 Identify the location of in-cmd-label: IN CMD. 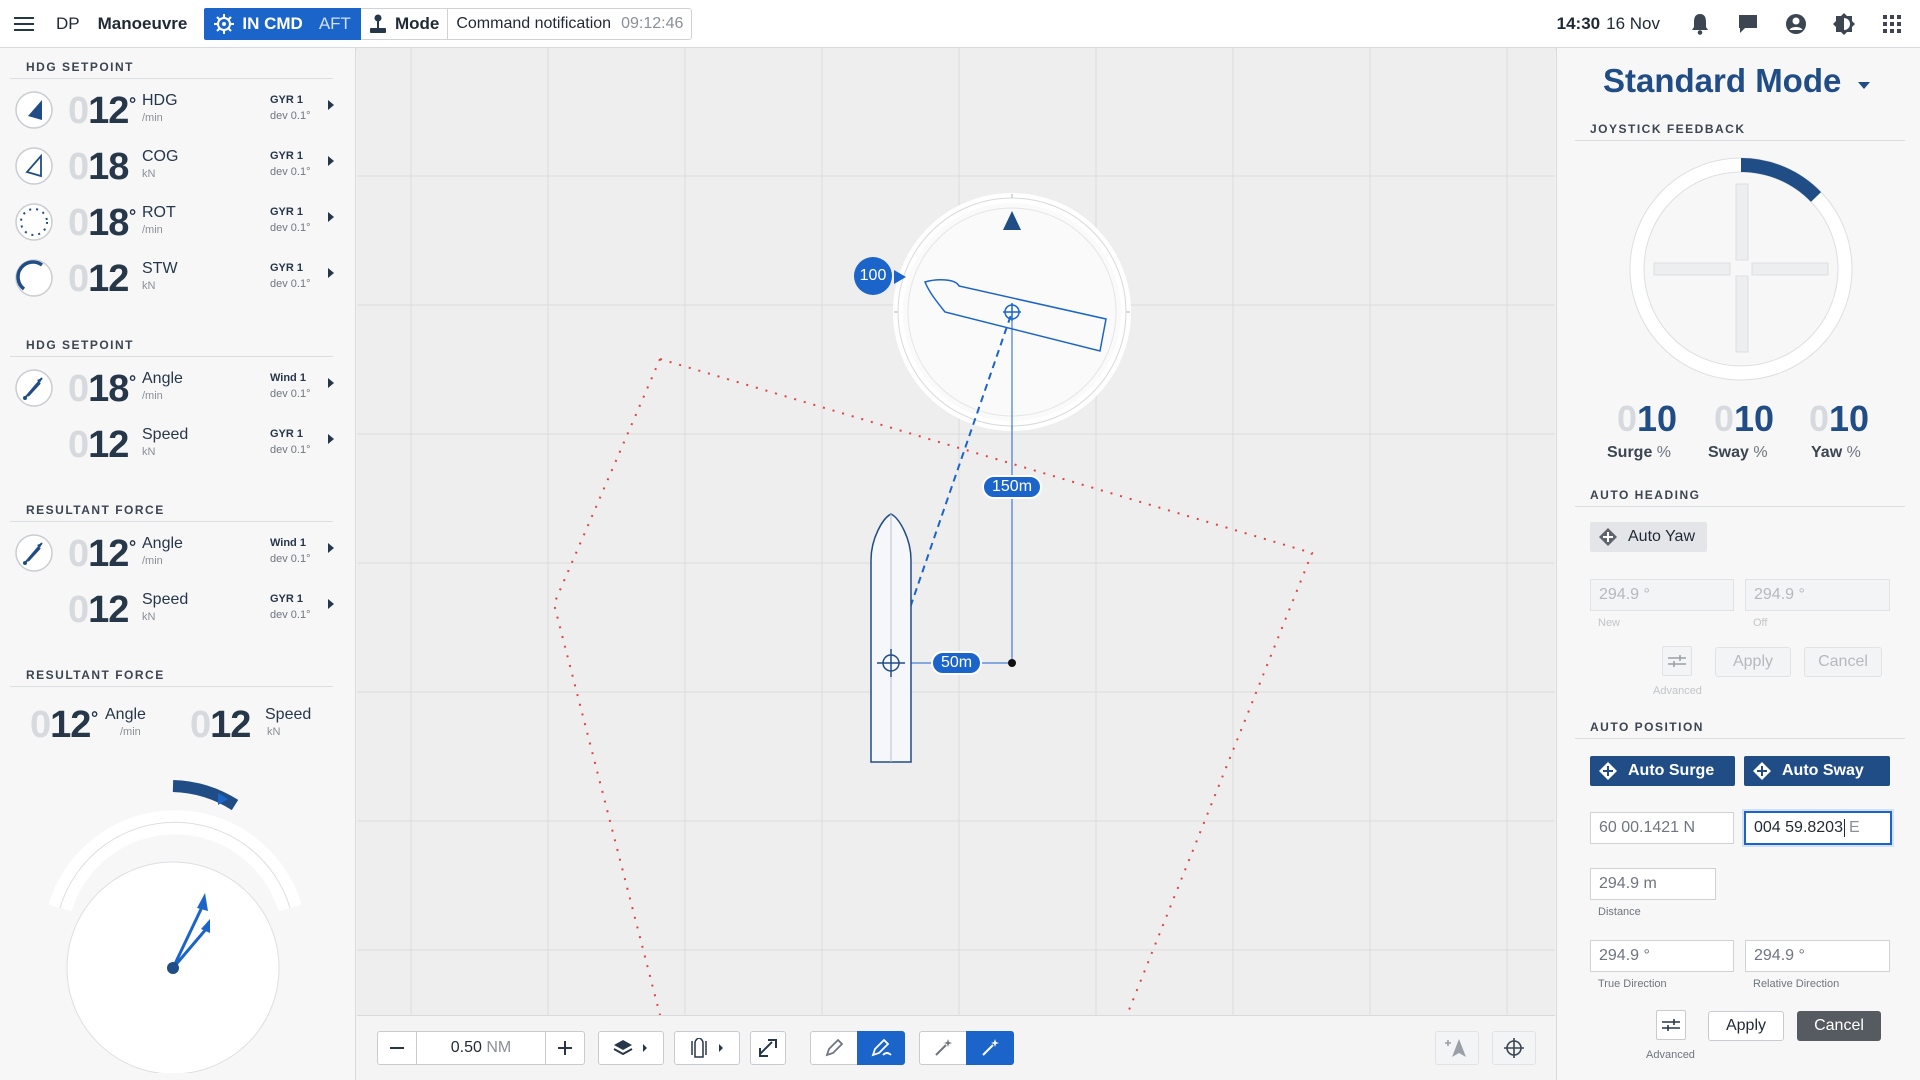
(272, 23).